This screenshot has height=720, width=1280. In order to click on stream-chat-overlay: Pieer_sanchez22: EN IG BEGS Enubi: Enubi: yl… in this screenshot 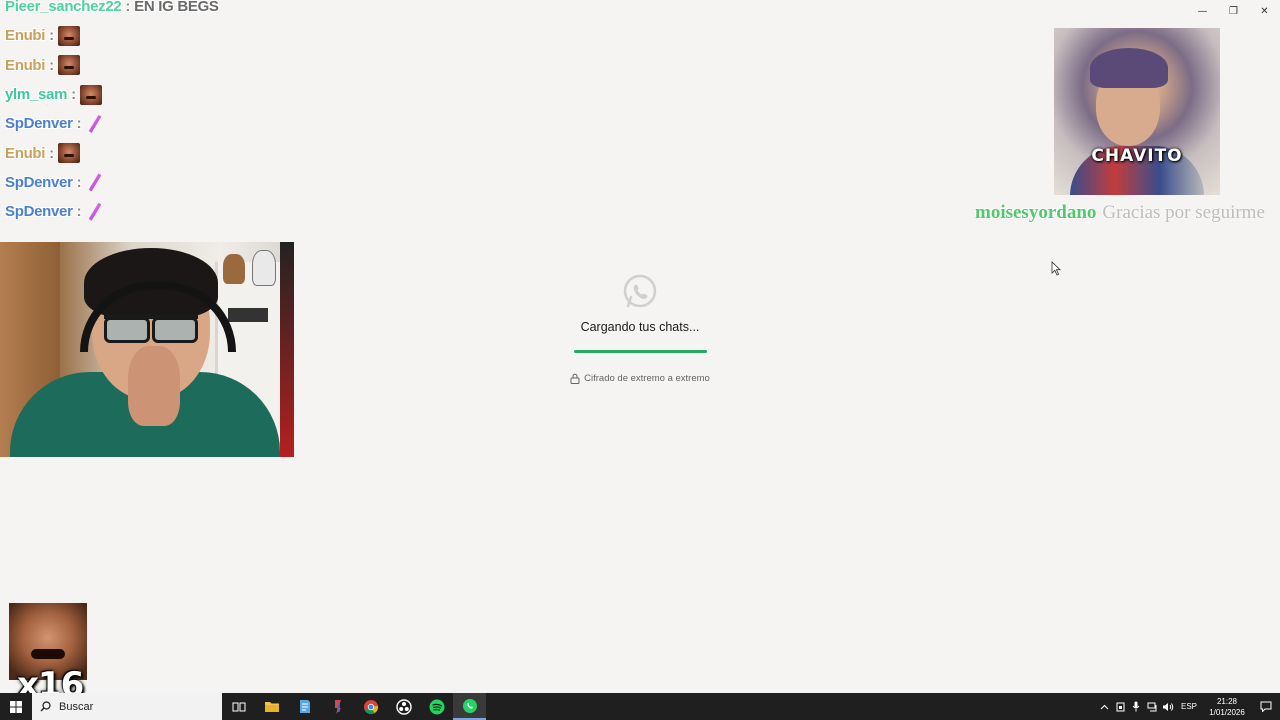, I will do `click(150, 113)`.